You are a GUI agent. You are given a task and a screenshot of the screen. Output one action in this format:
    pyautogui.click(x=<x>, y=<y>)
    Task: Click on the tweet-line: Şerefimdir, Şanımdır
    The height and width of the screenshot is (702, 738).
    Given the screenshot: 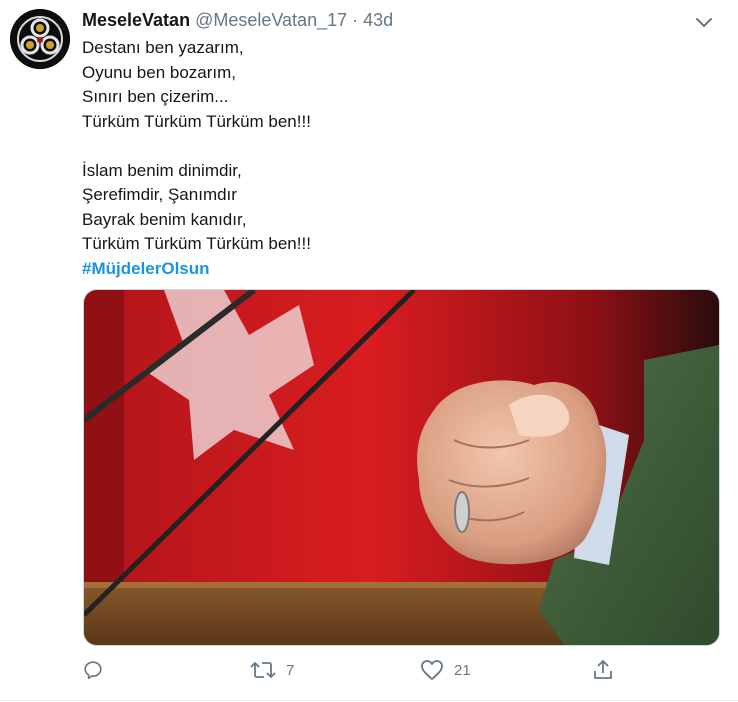 What is the action you would take?
    pyautogui.click(x=159, y=194)
    